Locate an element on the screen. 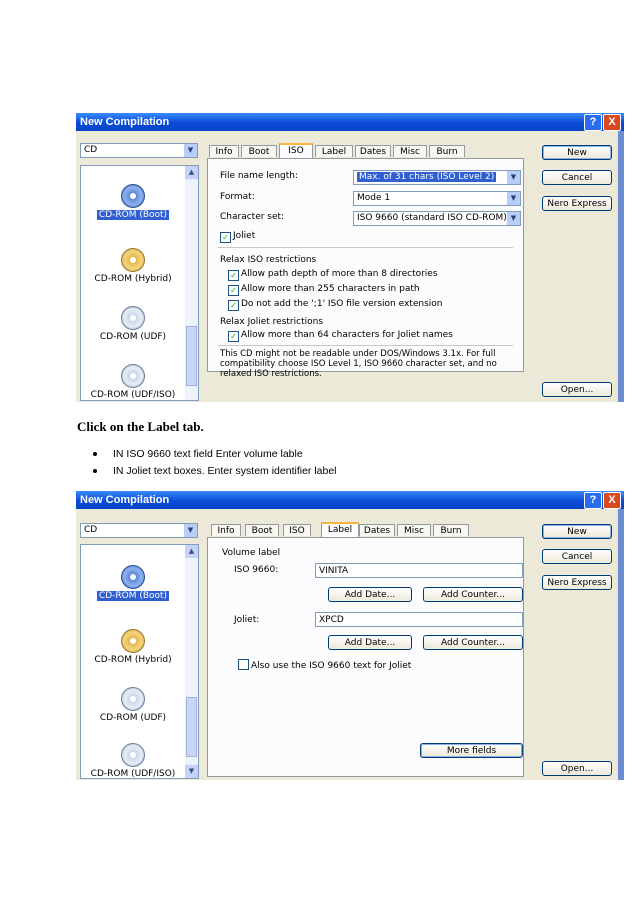 The width and height of the screenshot is (638, 903). list-item-label: CD-ROM (Hybrid) is located at coordinates (133, 660).